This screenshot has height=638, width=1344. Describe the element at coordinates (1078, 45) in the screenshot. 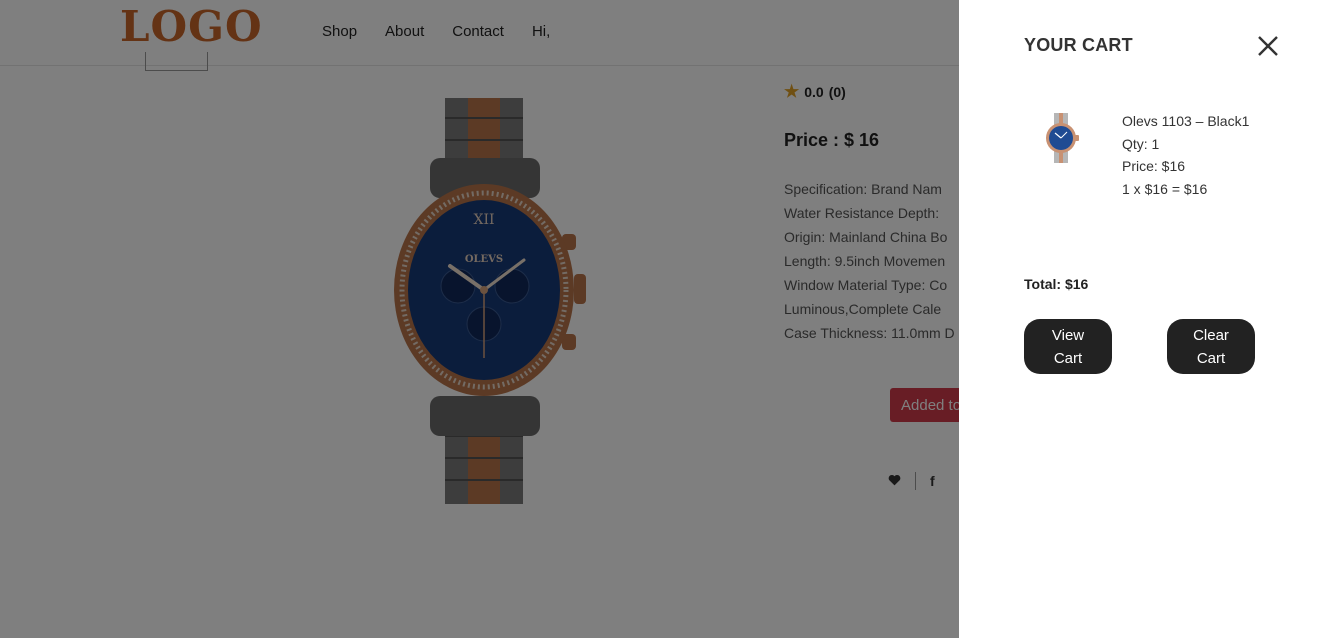

I see `cart-title: YOUR CART` at that location.